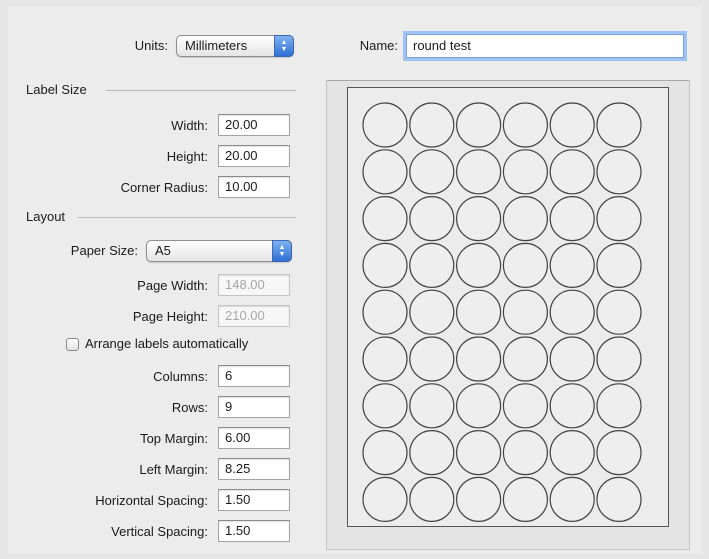 Image resolution: width=709 pixels, height=559 pixels. Describe the element at coordinates (72, 344) in the screenshot. I see `arrange-auto-checkbox` at that location.